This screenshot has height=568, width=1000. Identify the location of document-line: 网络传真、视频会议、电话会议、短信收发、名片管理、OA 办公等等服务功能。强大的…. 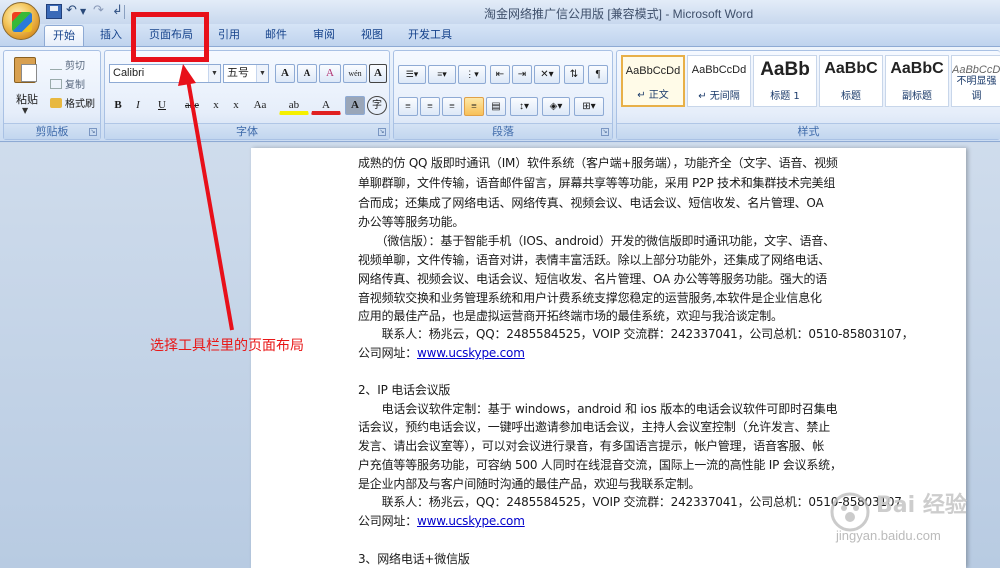
(593, 279).